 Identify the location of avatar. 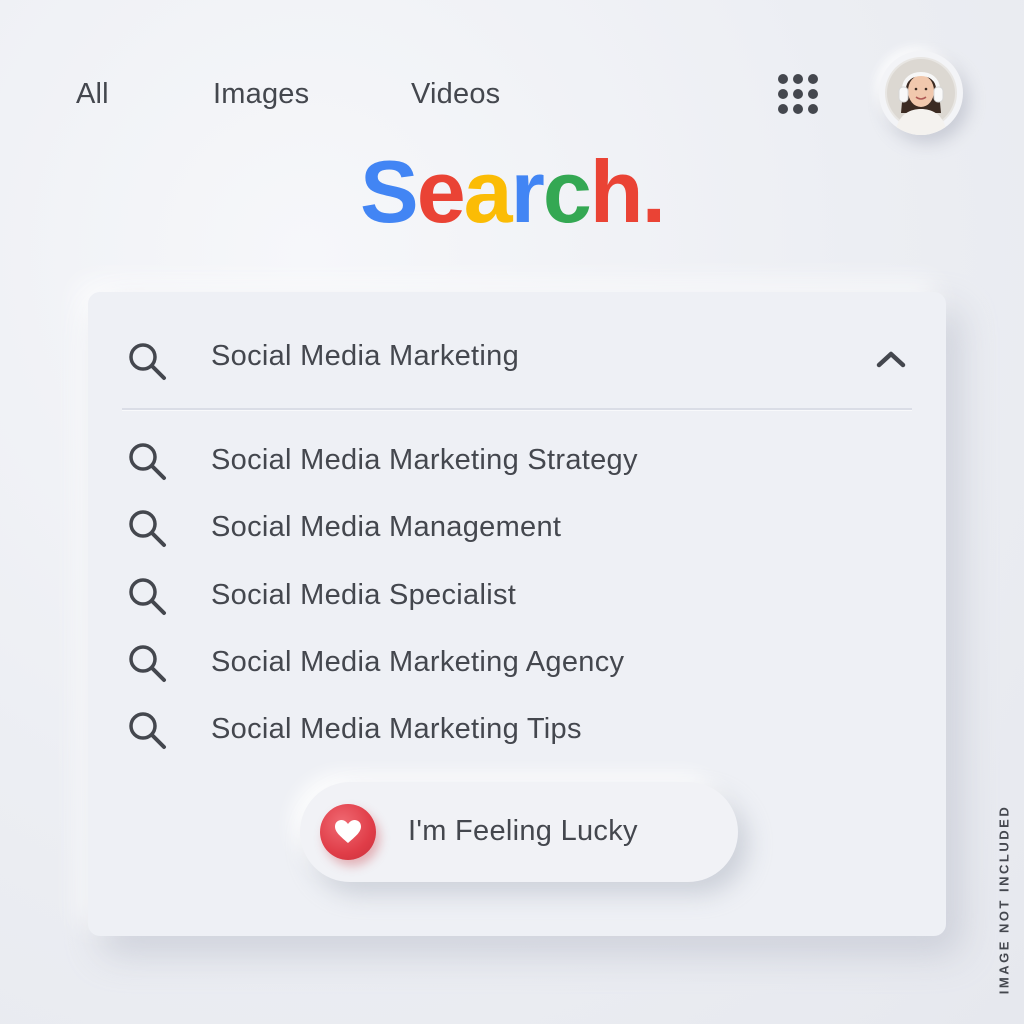
(921, 93).